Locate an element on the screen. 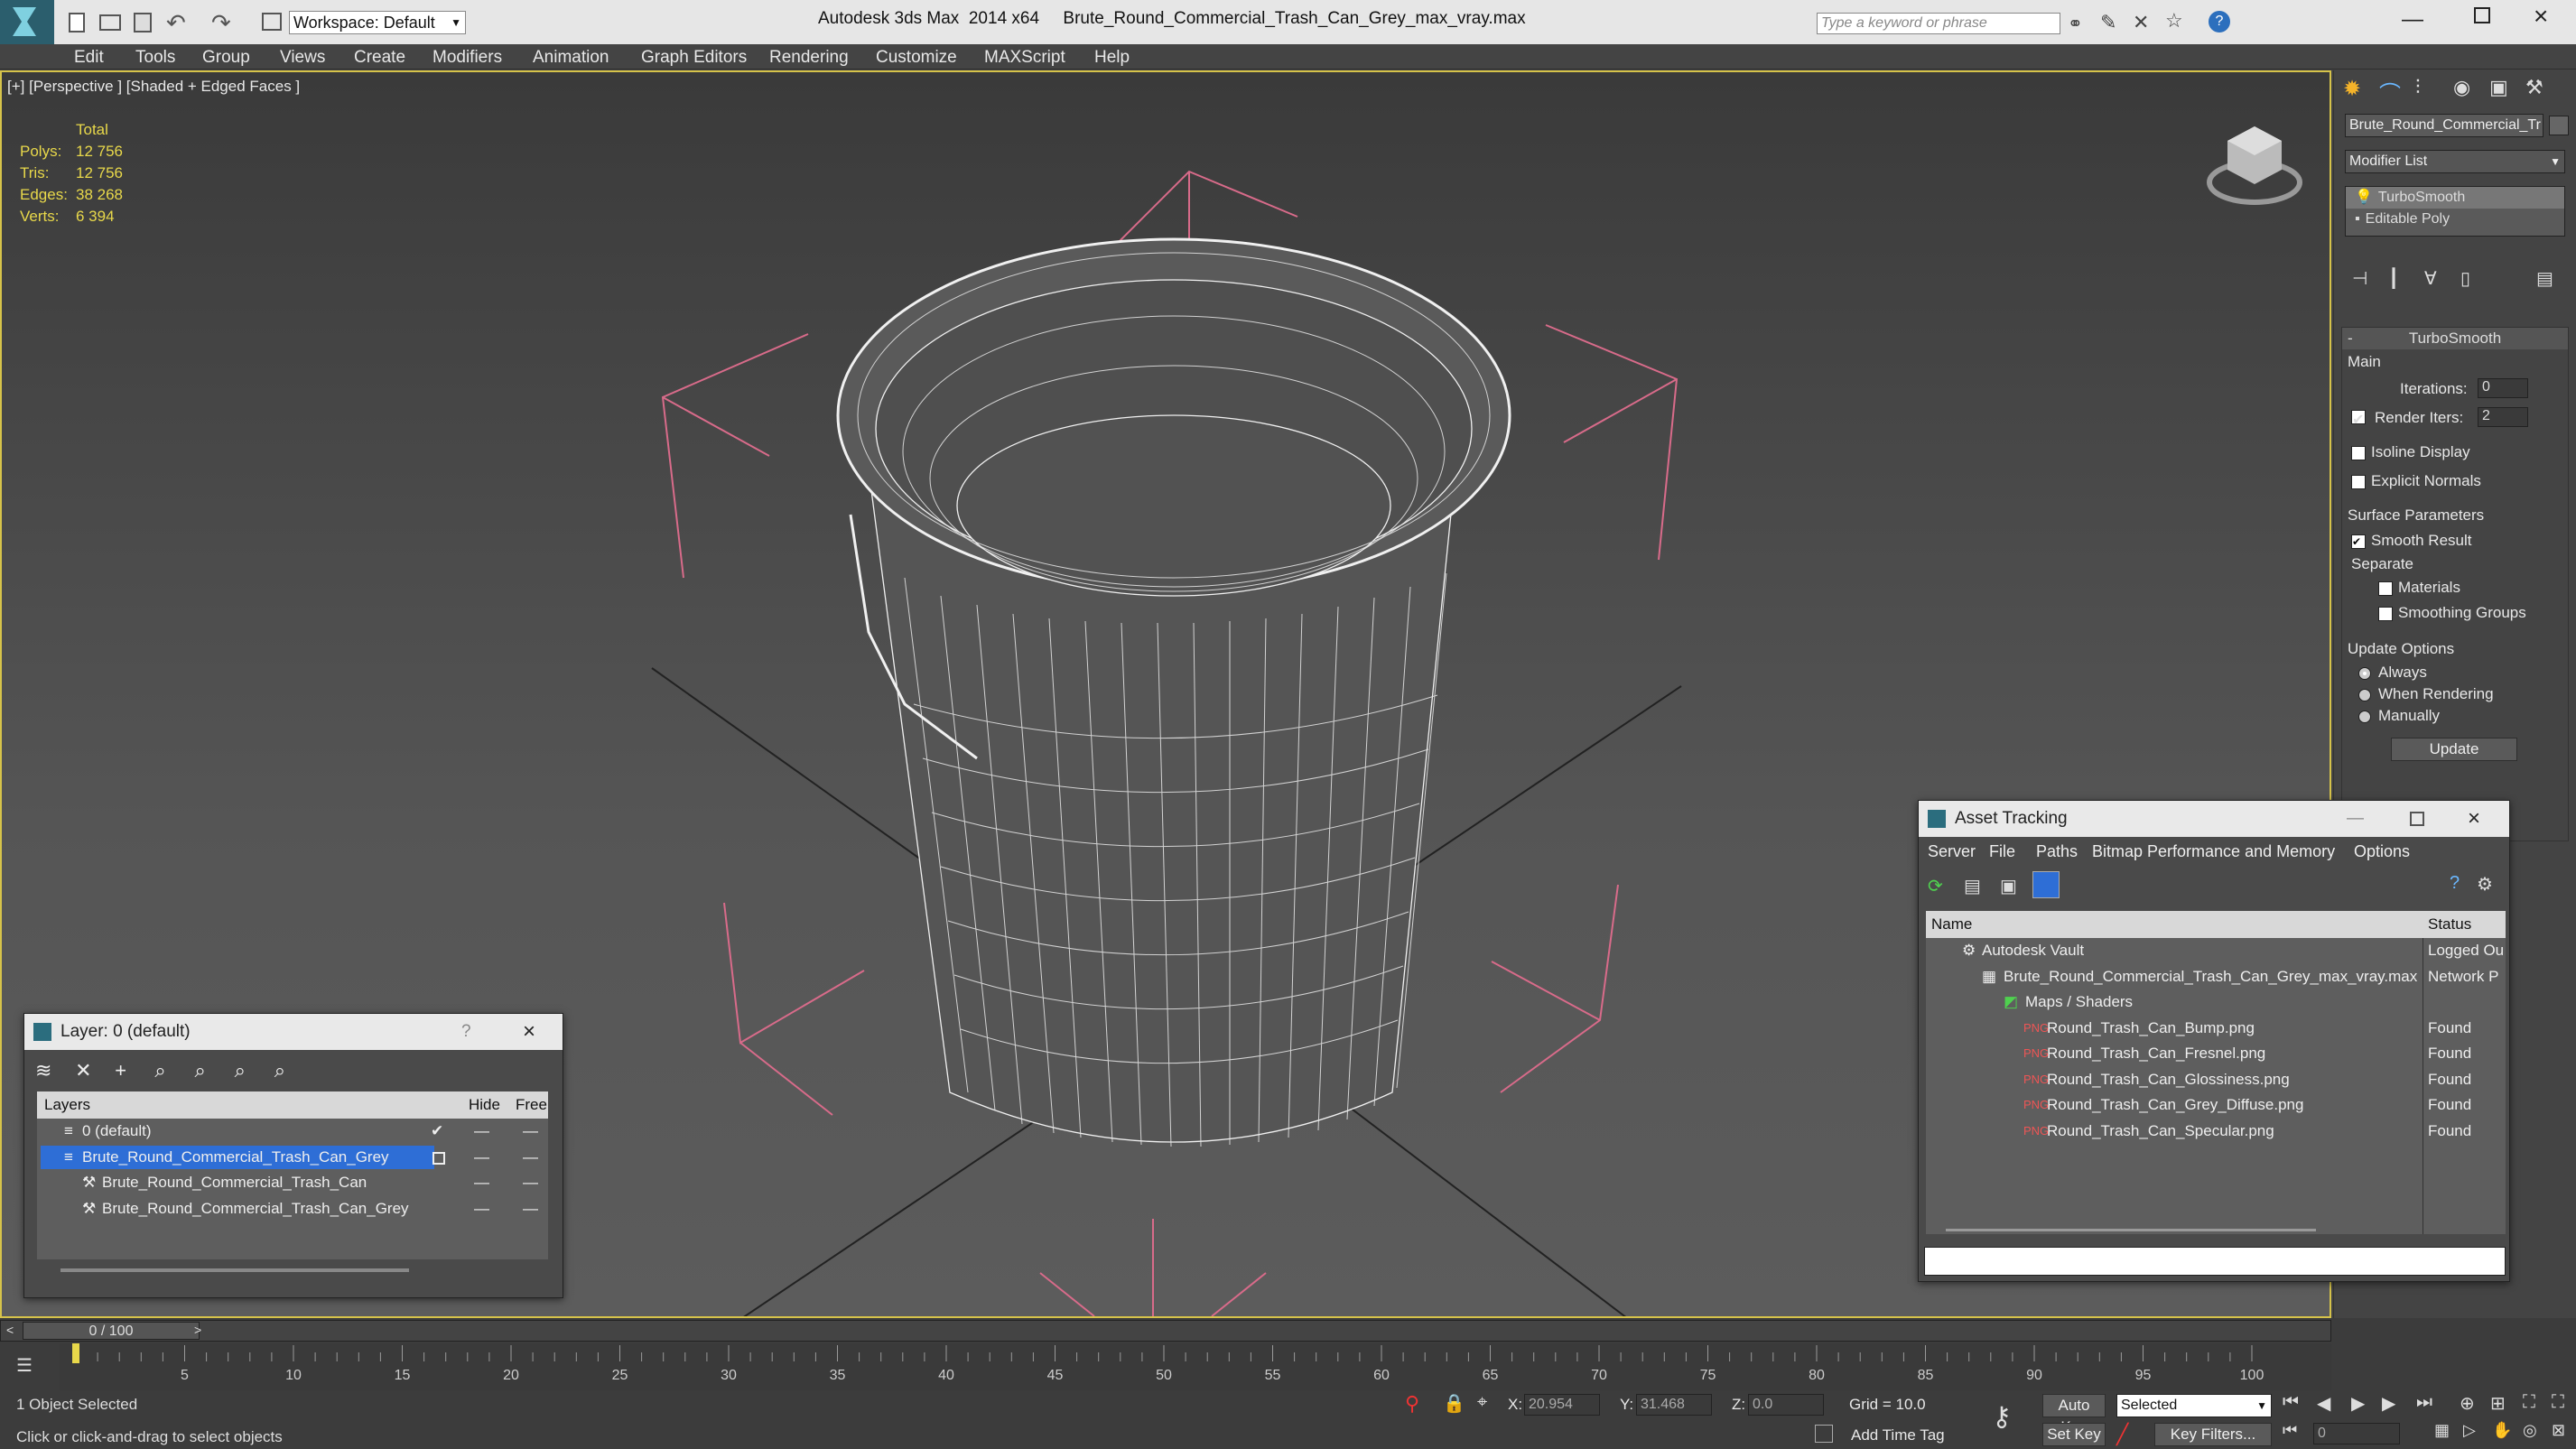 The width and height of the screenshot is (2576, 1449). isolate-icon: ⚲ is located at coordinates (1412, 1404).